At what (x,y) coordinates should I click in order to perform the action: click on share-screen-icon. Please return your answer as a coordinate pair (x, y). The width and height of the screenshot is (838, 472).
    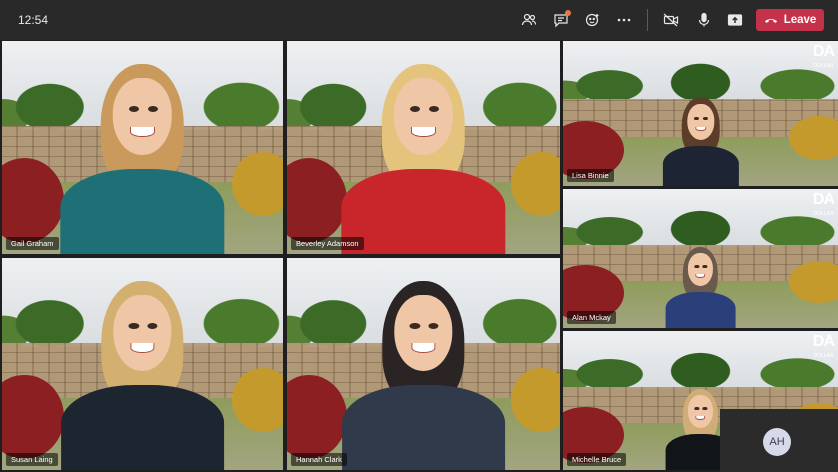
    Looking at the image, I should click on (735, 20).